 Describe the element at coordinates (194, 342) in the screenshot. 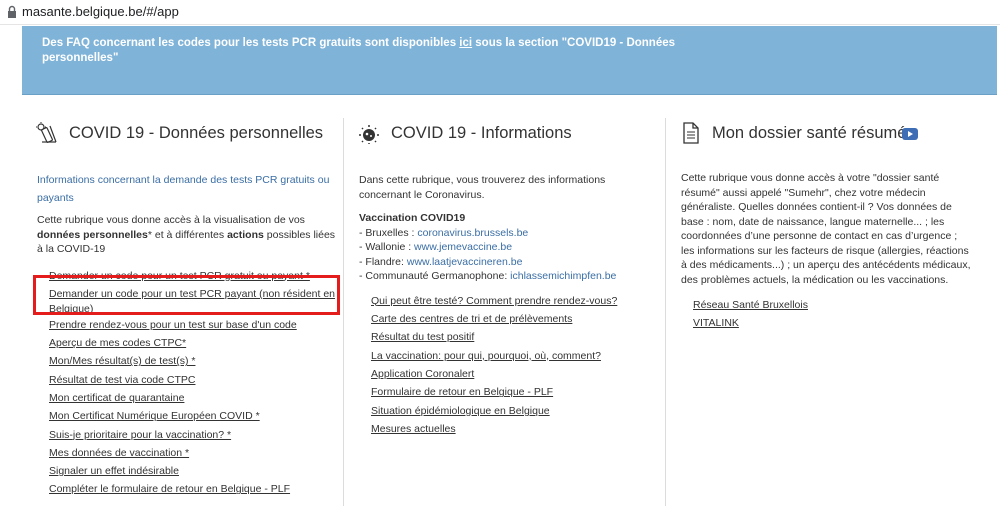

I see `list-item: Aperçu de mes codes CTPC*` at that location.